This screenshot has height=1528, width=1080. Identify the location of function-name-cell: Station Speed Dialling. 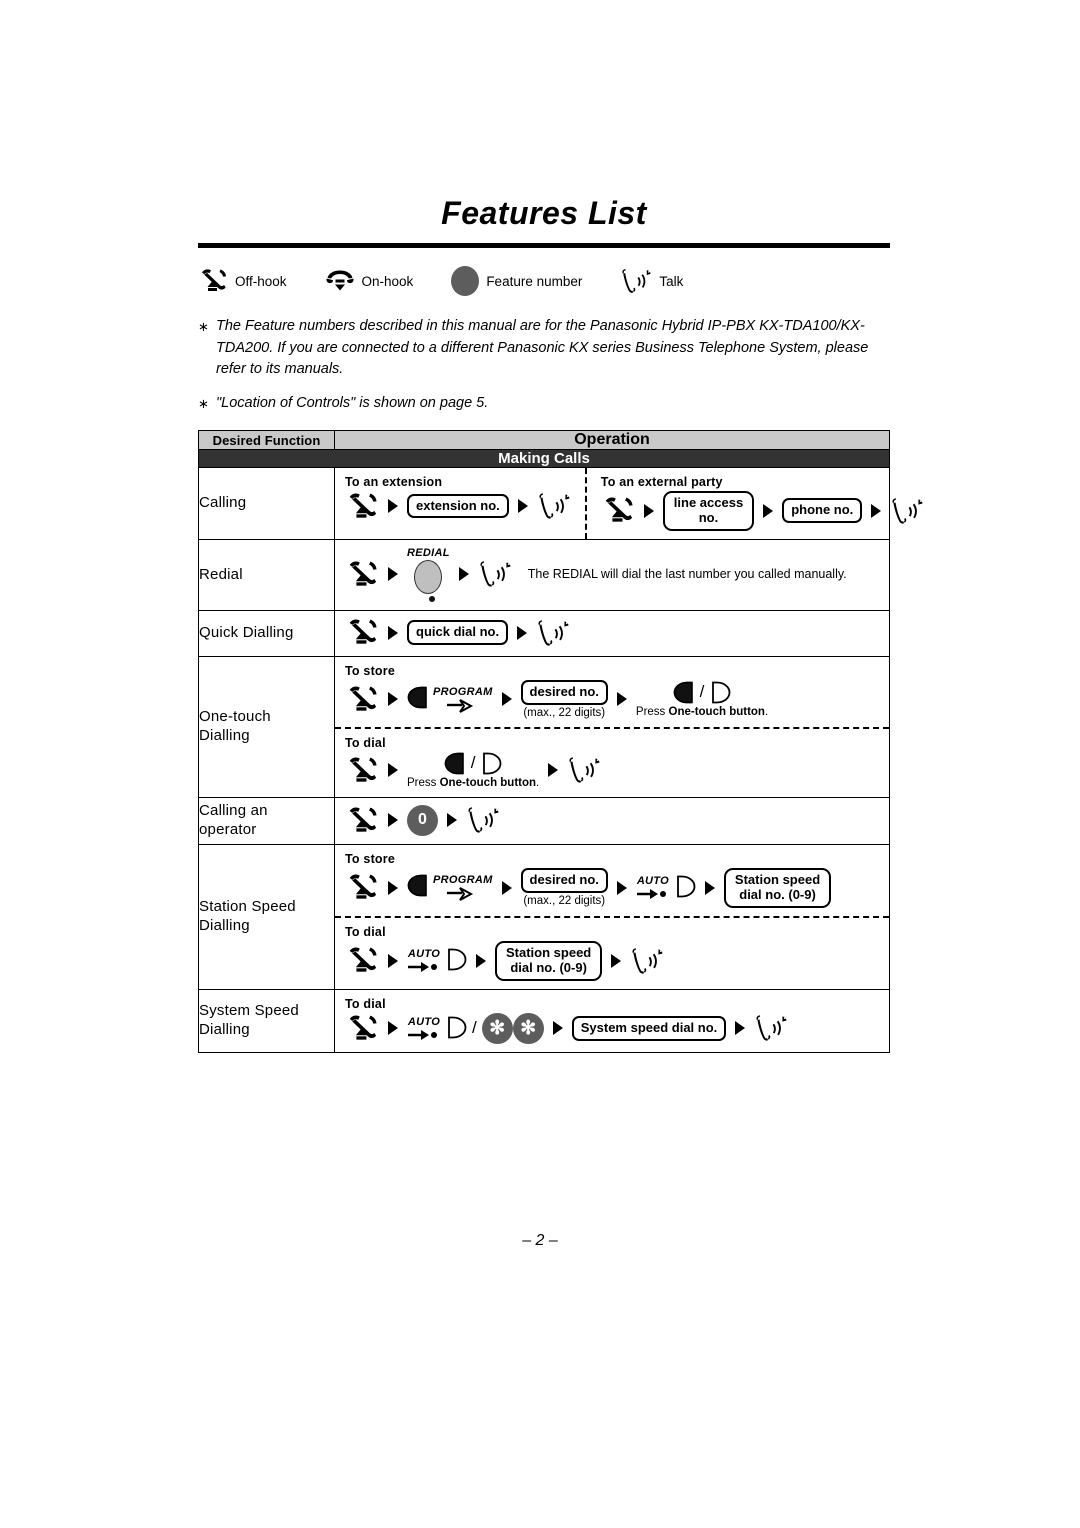
(266, 916).